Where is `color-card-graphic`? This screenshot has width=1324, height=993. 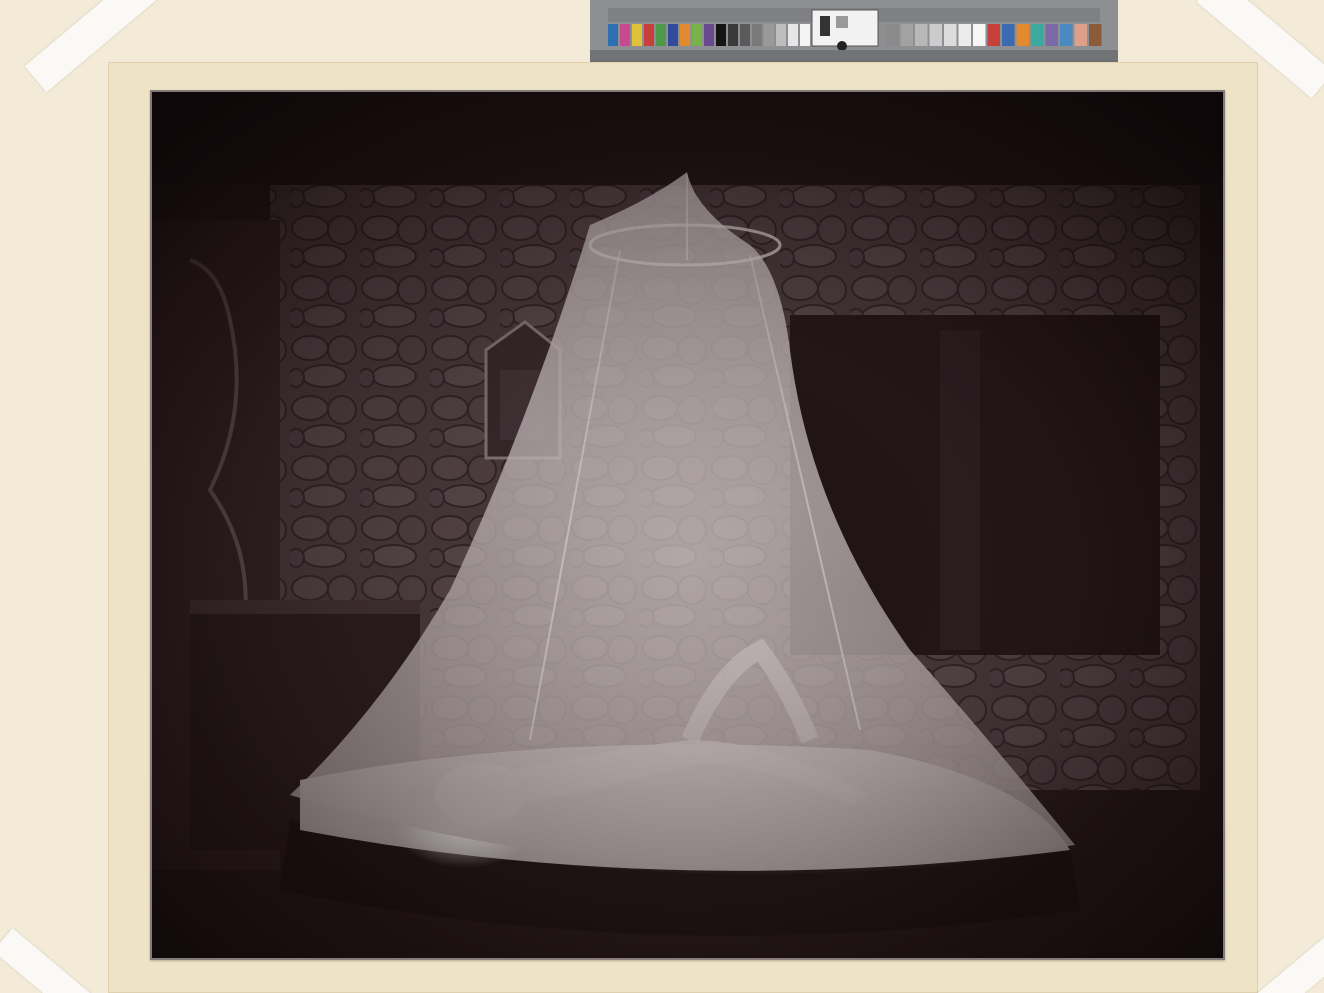
color-card-graphic is located at coordinates (854, 30).